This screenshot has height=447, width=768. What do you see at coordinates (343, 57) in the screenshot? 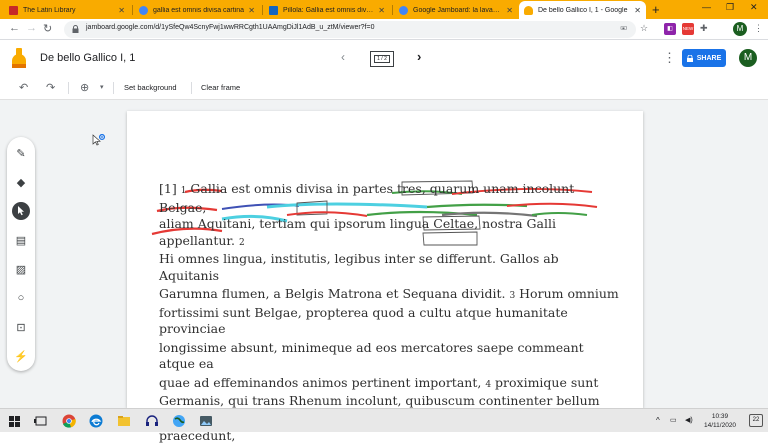
I see `previous-frame-icon: ‹` at bounding box center [343, 57].